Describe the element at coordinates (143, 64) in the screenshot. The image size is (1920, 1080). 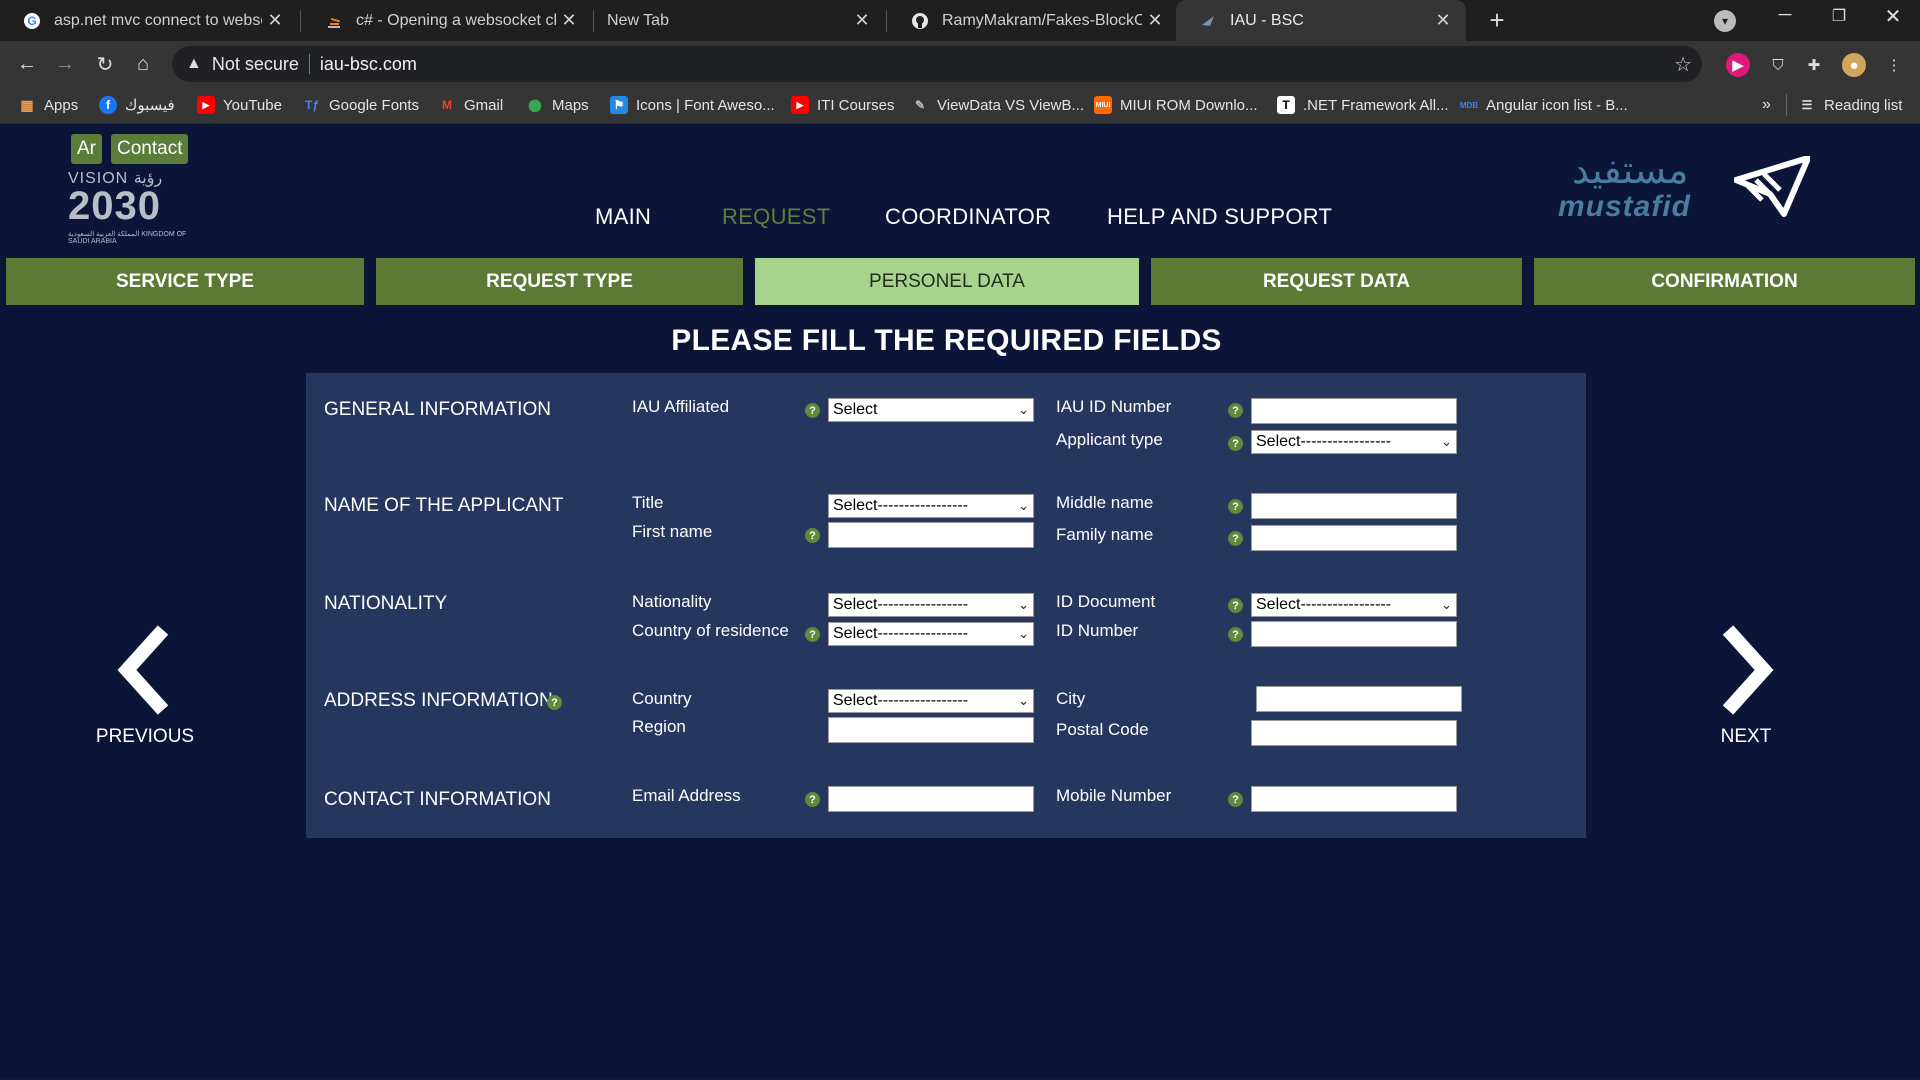
I see `home-icon: ⌂` at that location.